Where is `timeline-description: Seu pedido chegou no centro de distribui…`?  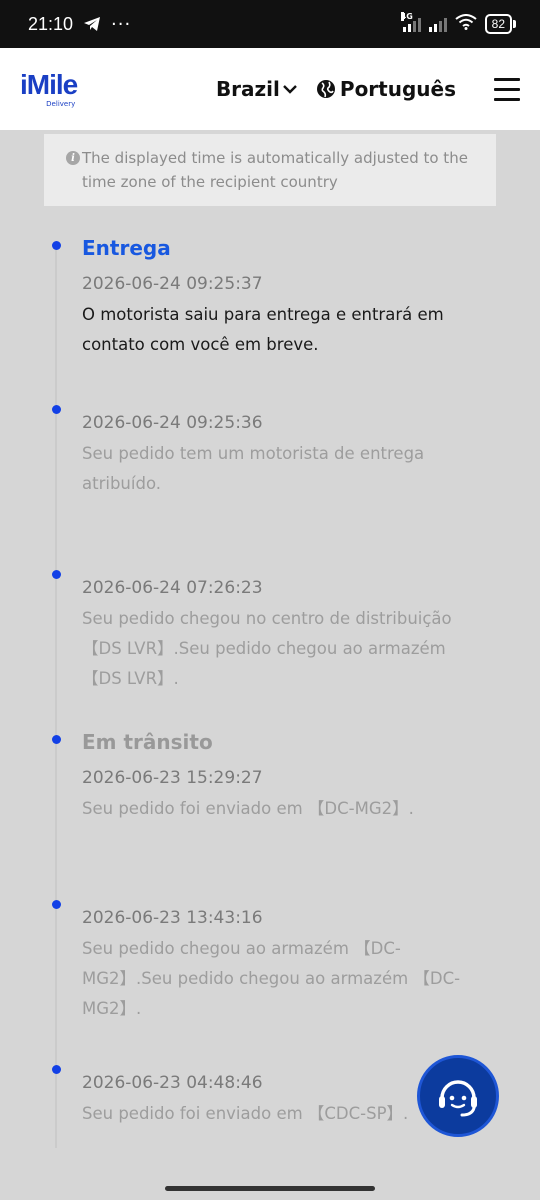
timeline-description: Seu pedido chegou no centro de distribui… is located at coordinates (267, 648).